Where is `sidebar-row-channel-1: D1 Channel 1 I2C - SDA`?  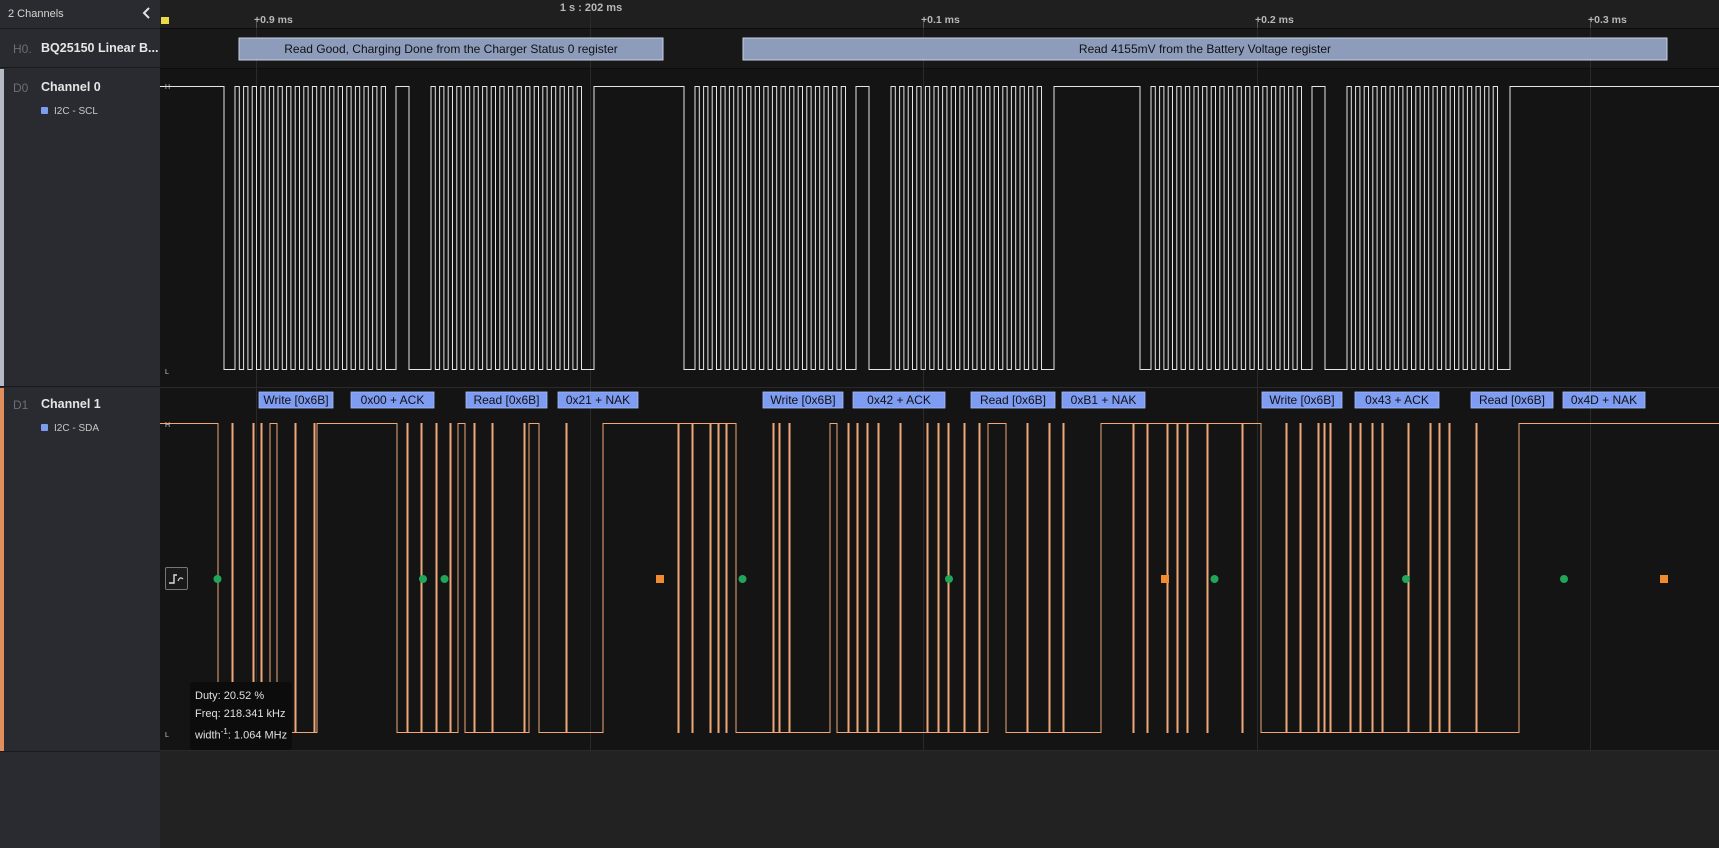
sidebar-row-channel-1: D1 Channel 1 I2C - SDA is located at coordinates (80, 570).